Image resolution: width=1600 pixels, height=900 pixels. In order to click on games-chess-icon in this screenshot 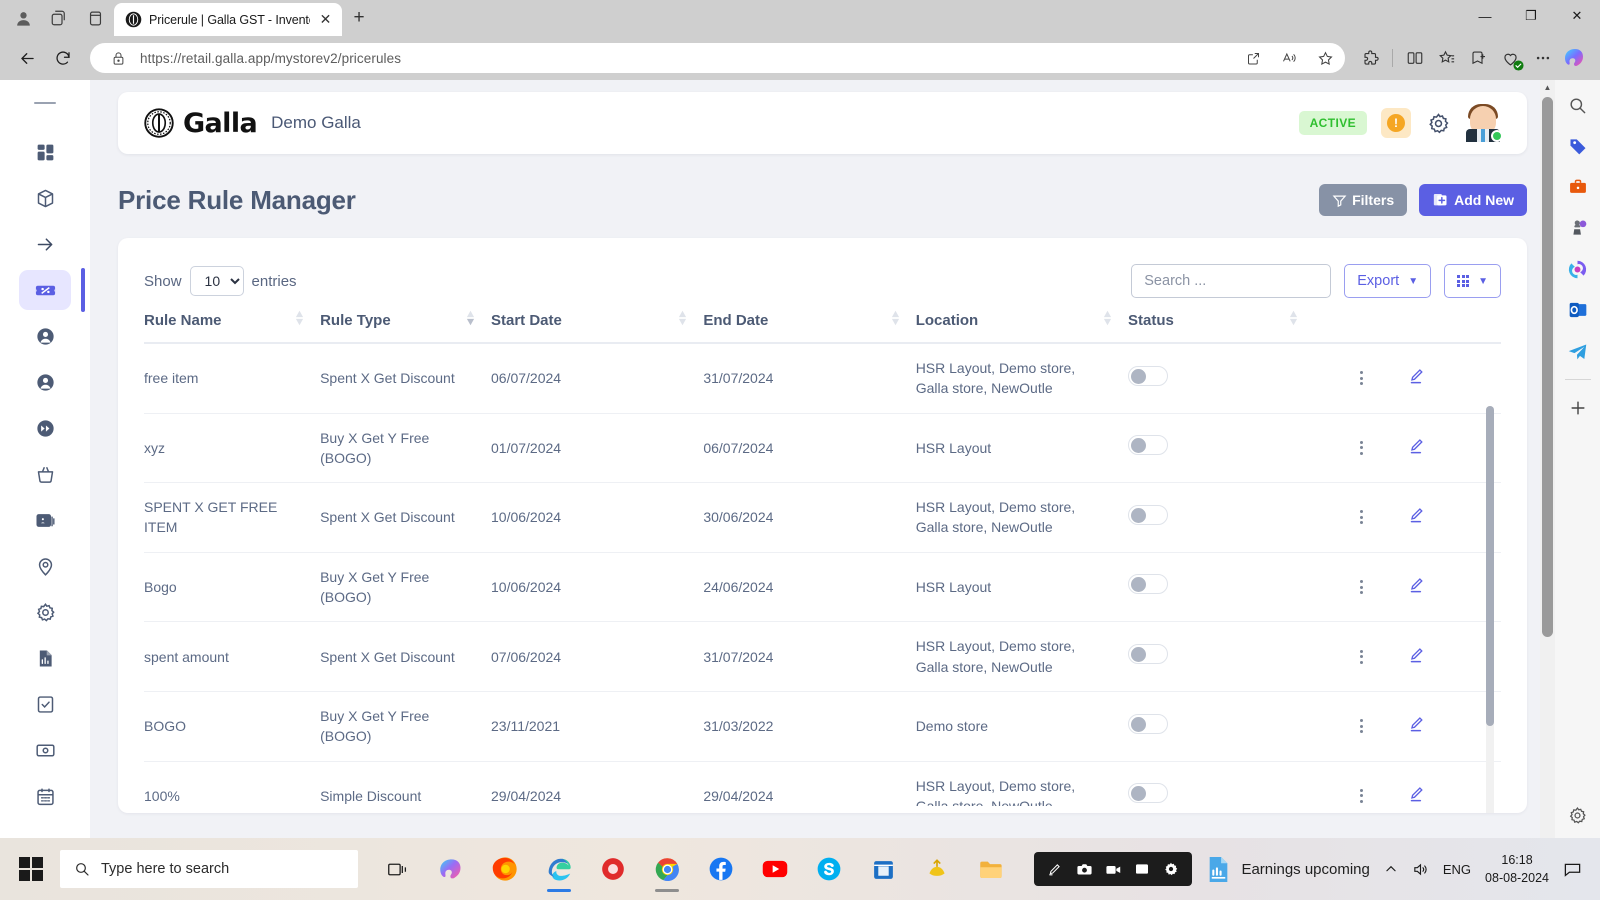, I will do `click(1578, 228)`.